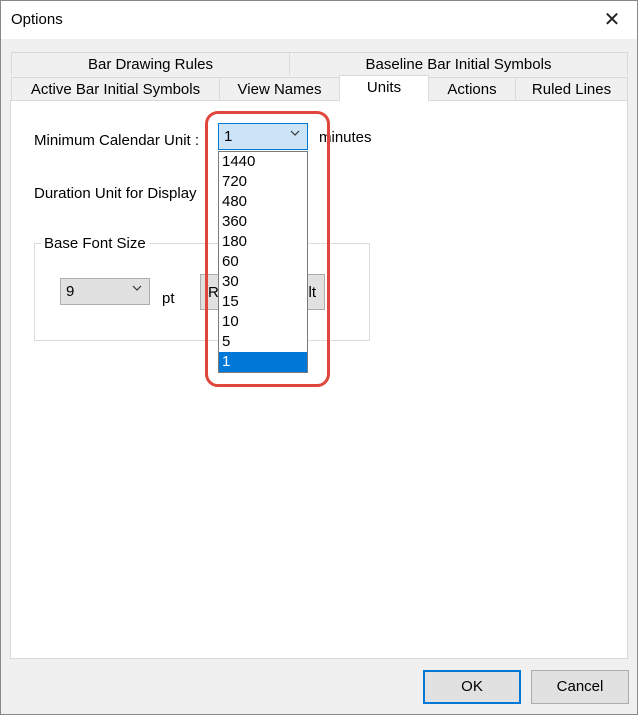 The width and height of the screenshot is (638, 715). I want to click on ok-button: OK, so click(472, 687).